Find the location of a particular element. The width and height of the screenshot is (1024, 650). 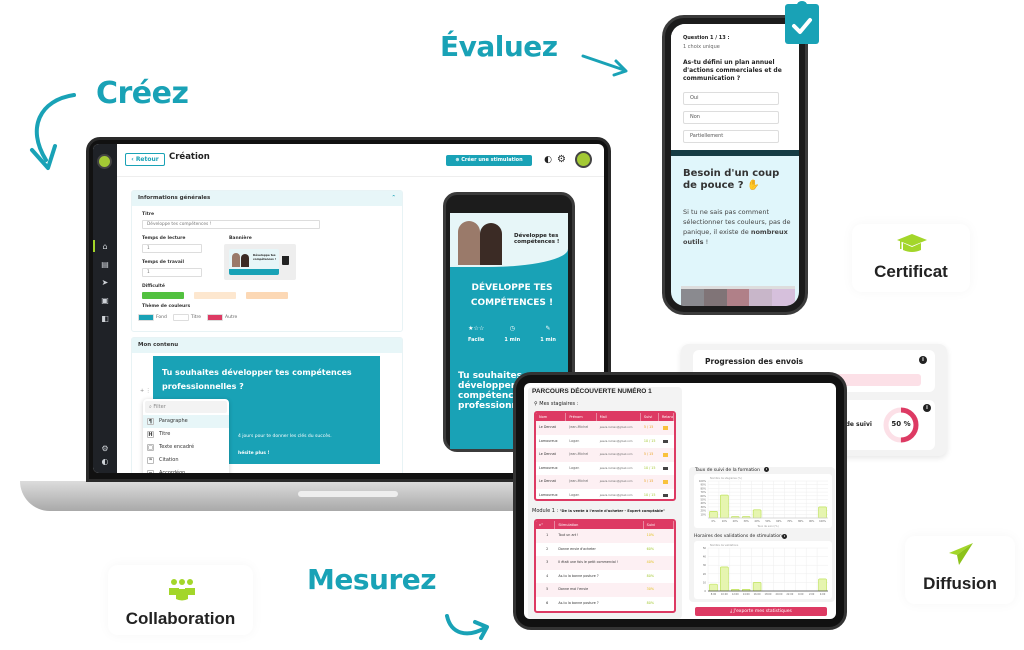

preview-title: DÉVELOPPE TES COMPÉTENCES ! is located at coordinates (512, 295).